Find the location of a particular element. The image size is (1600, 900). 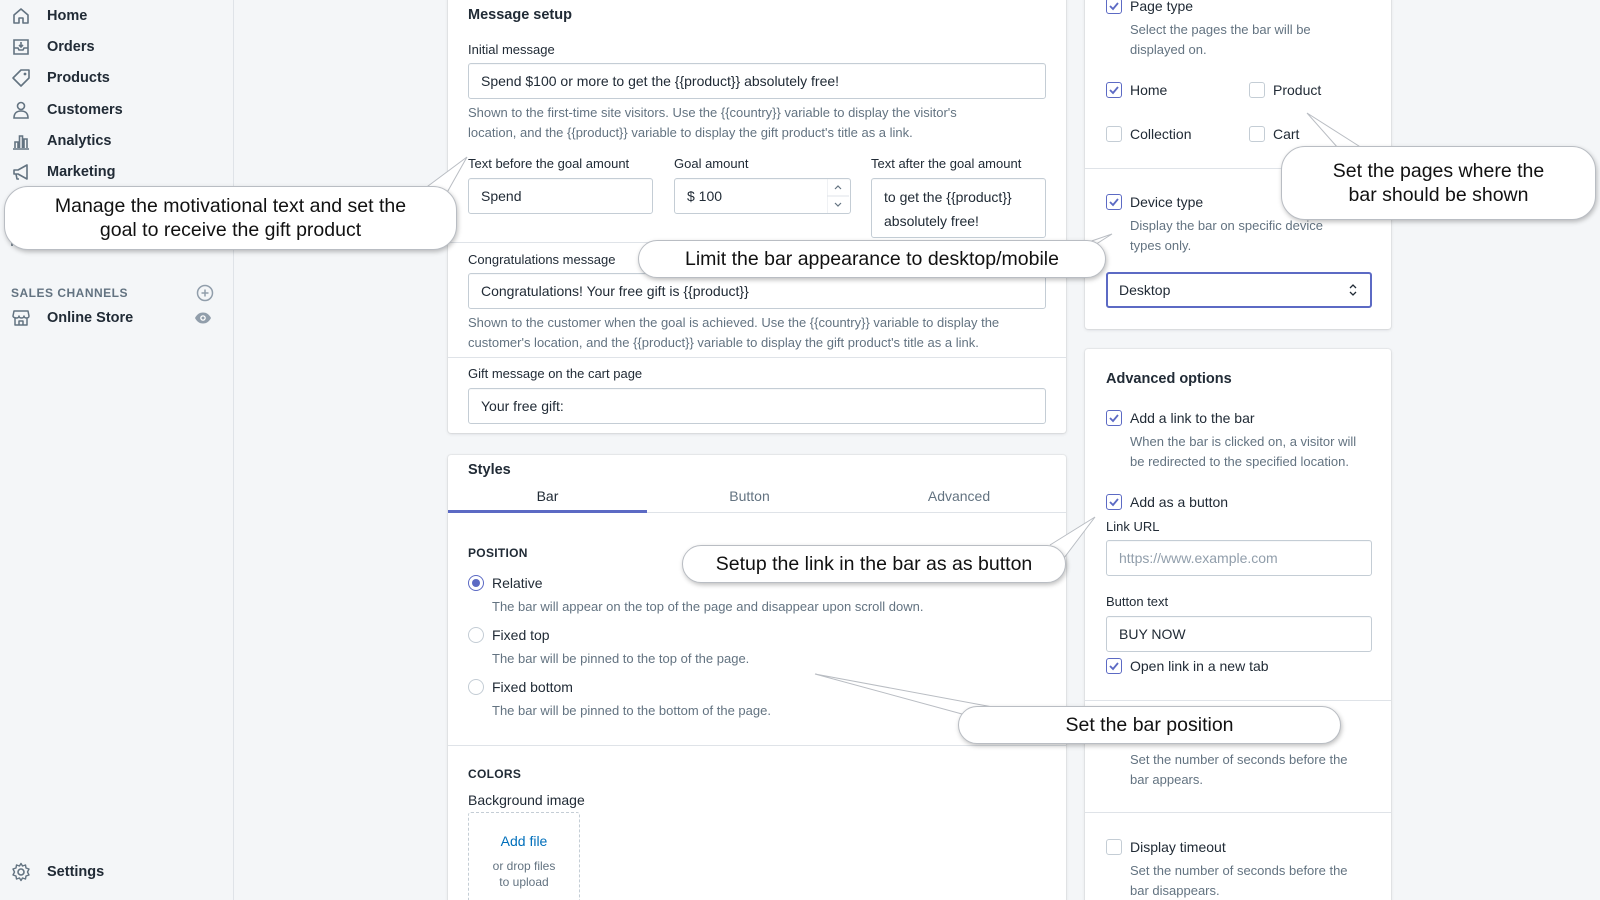

timeout-help-1: Set the number of seconds before the is located at coordinates (1239, 870).